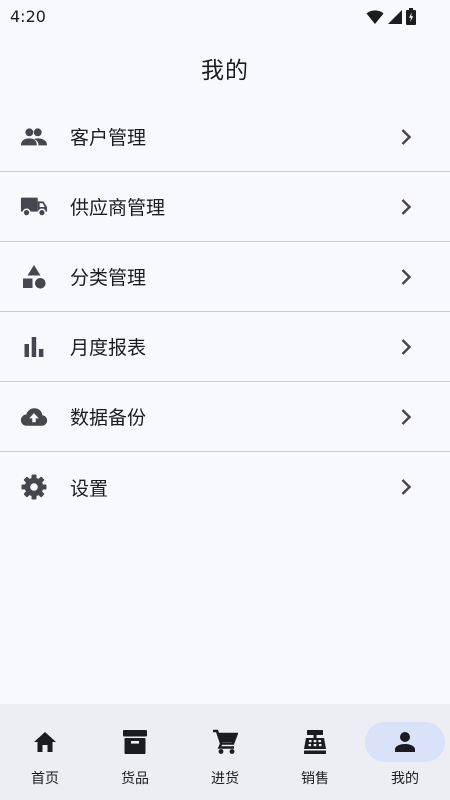 This screenshot has width=450, height=800. What do you see at coordinates (225, 71) in the screenshot?
I see `page-title: 我的` at bounding box center [225, 71].